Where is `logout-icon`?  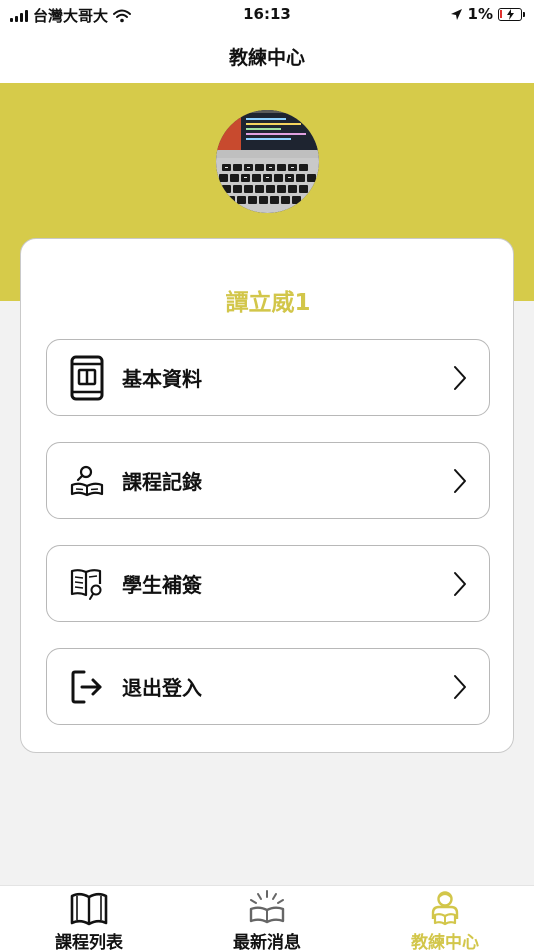
logout-icon is located at coordinates (87, 687).